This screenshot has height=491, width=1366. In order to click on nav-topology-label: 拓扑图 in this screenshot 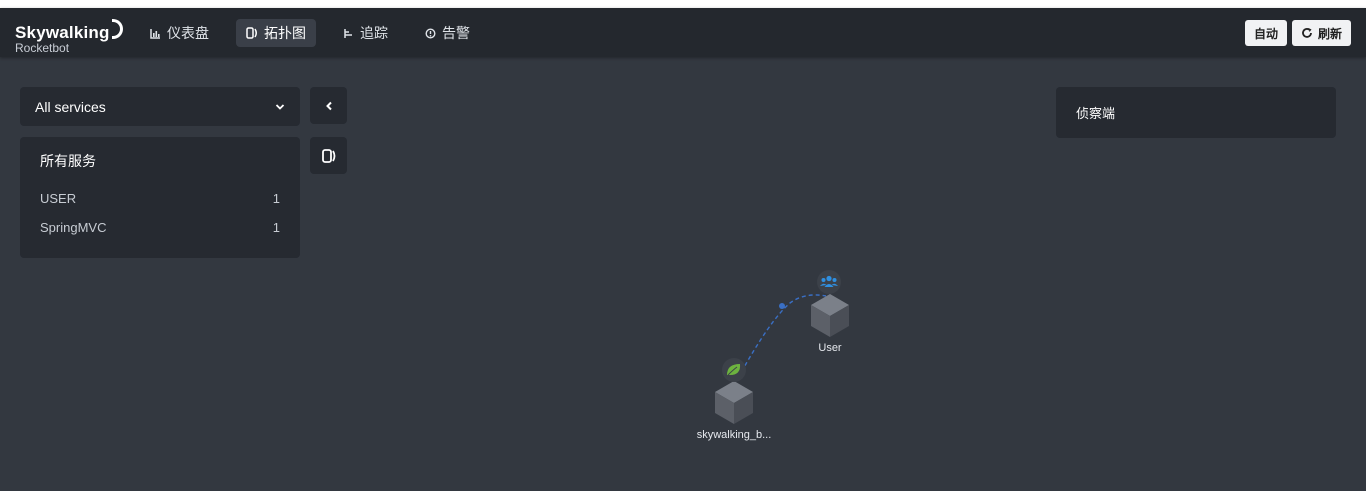, I will do `click(285, 33)`.